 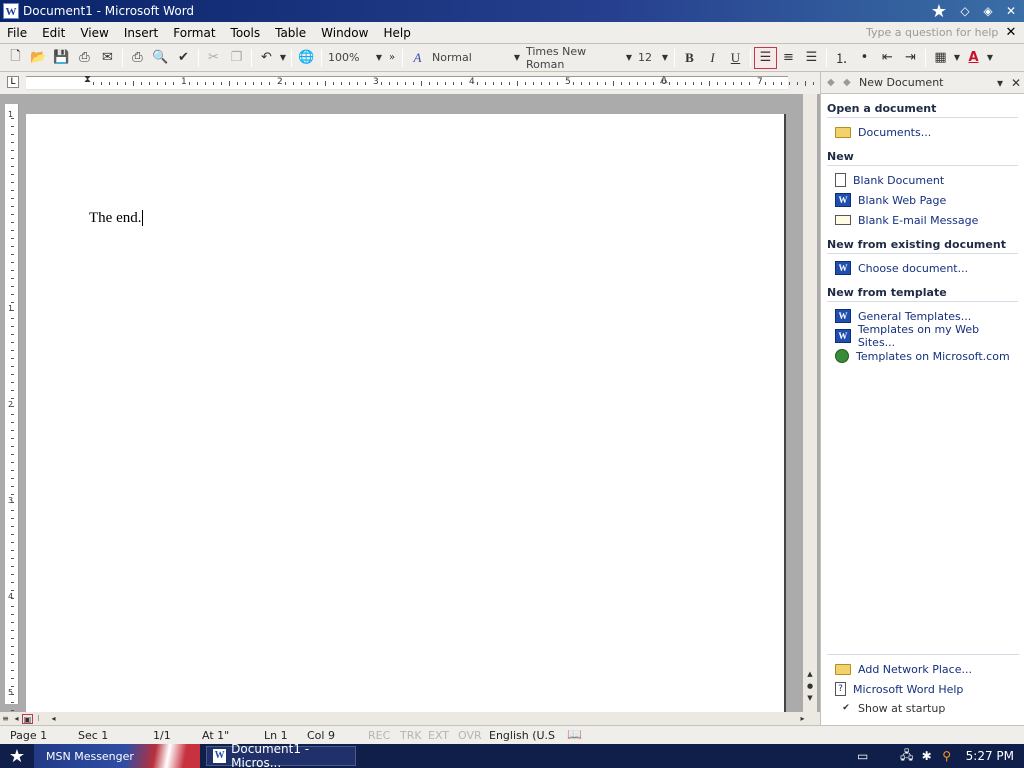 What do you see at coordinates (922, 356) in the screenshot?
I see `link-templates-microsoft: Templates on Microsoft.com` at bounding box center [922, 356].